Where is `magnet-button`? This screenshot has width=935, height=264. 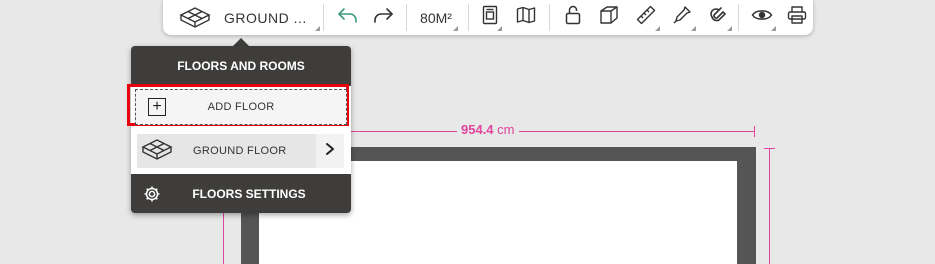 magnet-button is located at coordinates (718, 17).